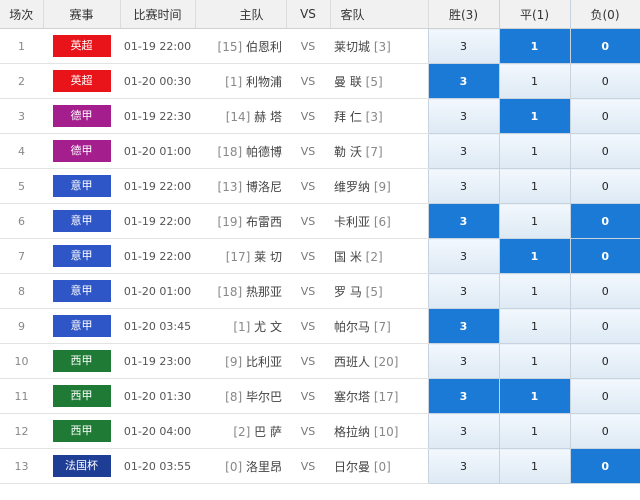 This screenshot has height=500, width=640. What do you see at coordinates (82, 14) in the screenshot?
I see `header-league: 赛事` at bounding box center [82, 14].